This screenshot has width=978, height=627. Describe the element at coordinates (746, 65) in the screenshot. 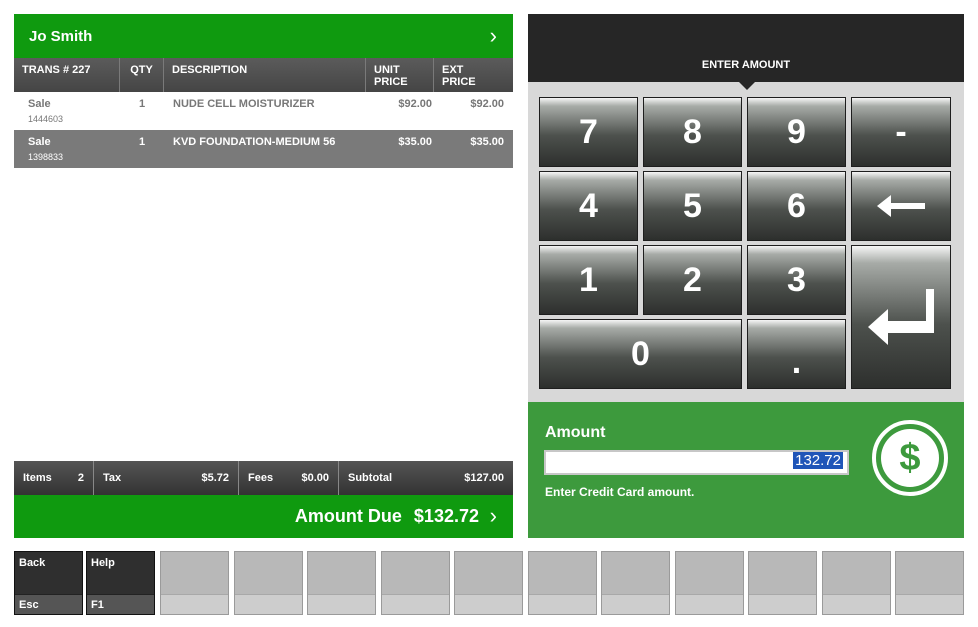

I see `keypad-title: ENTER AMOUNT` at that location.